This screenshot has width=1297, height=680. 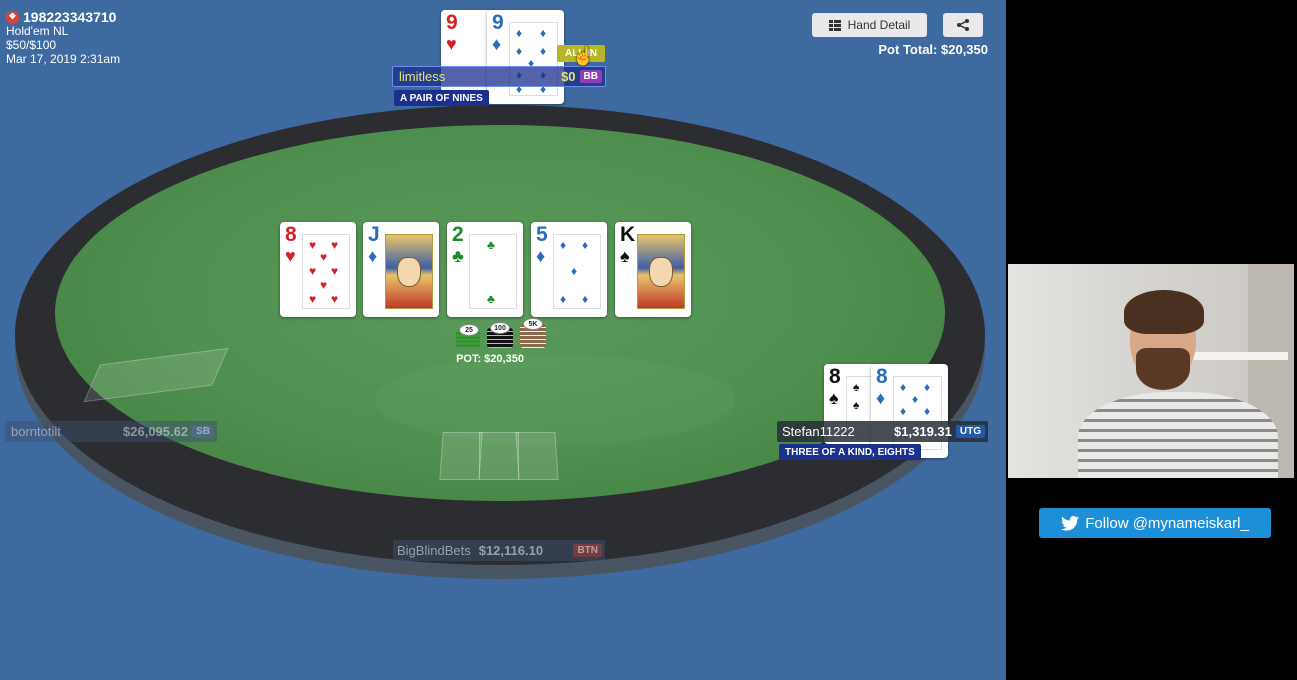 What do you see at coordinates (1070, 523) in the screenshot?
I see `twitter-bird-icon` at bounding box center [1070, 523].